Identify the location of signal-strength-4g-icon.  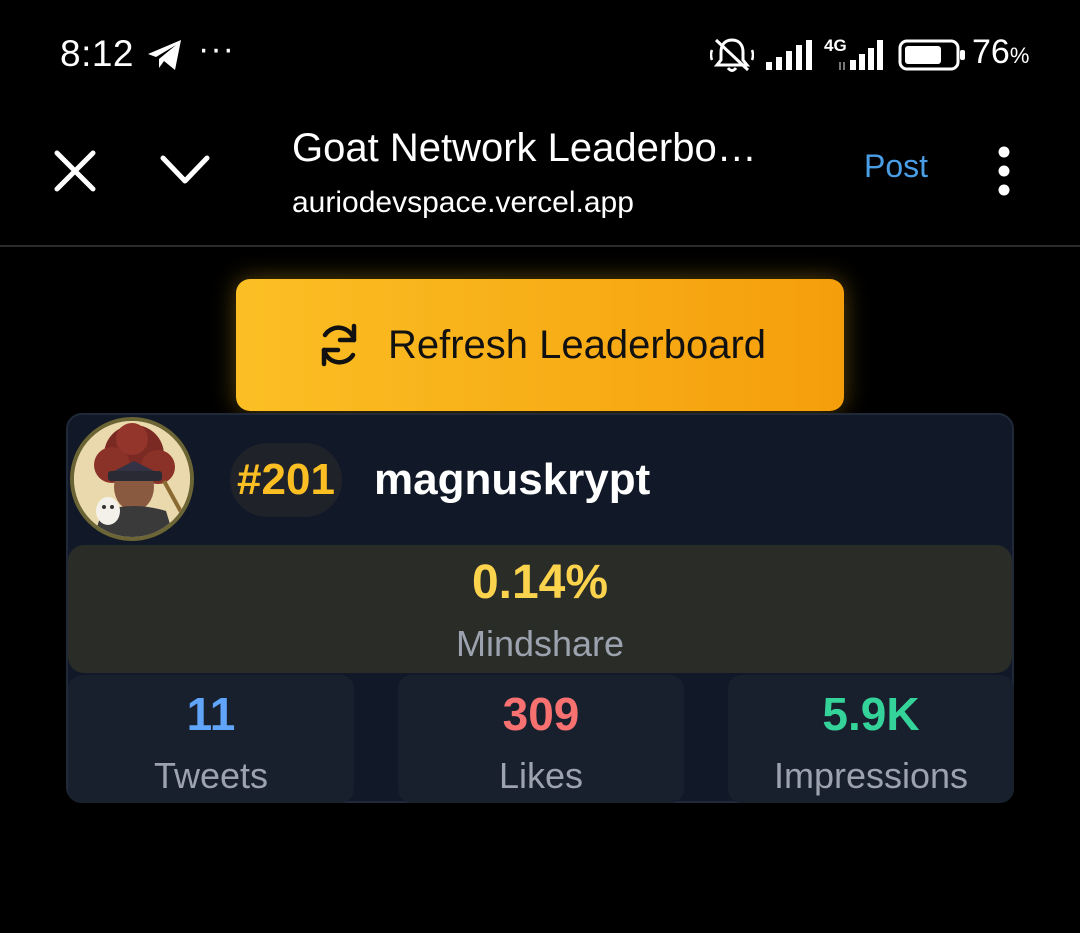
(861, 55).